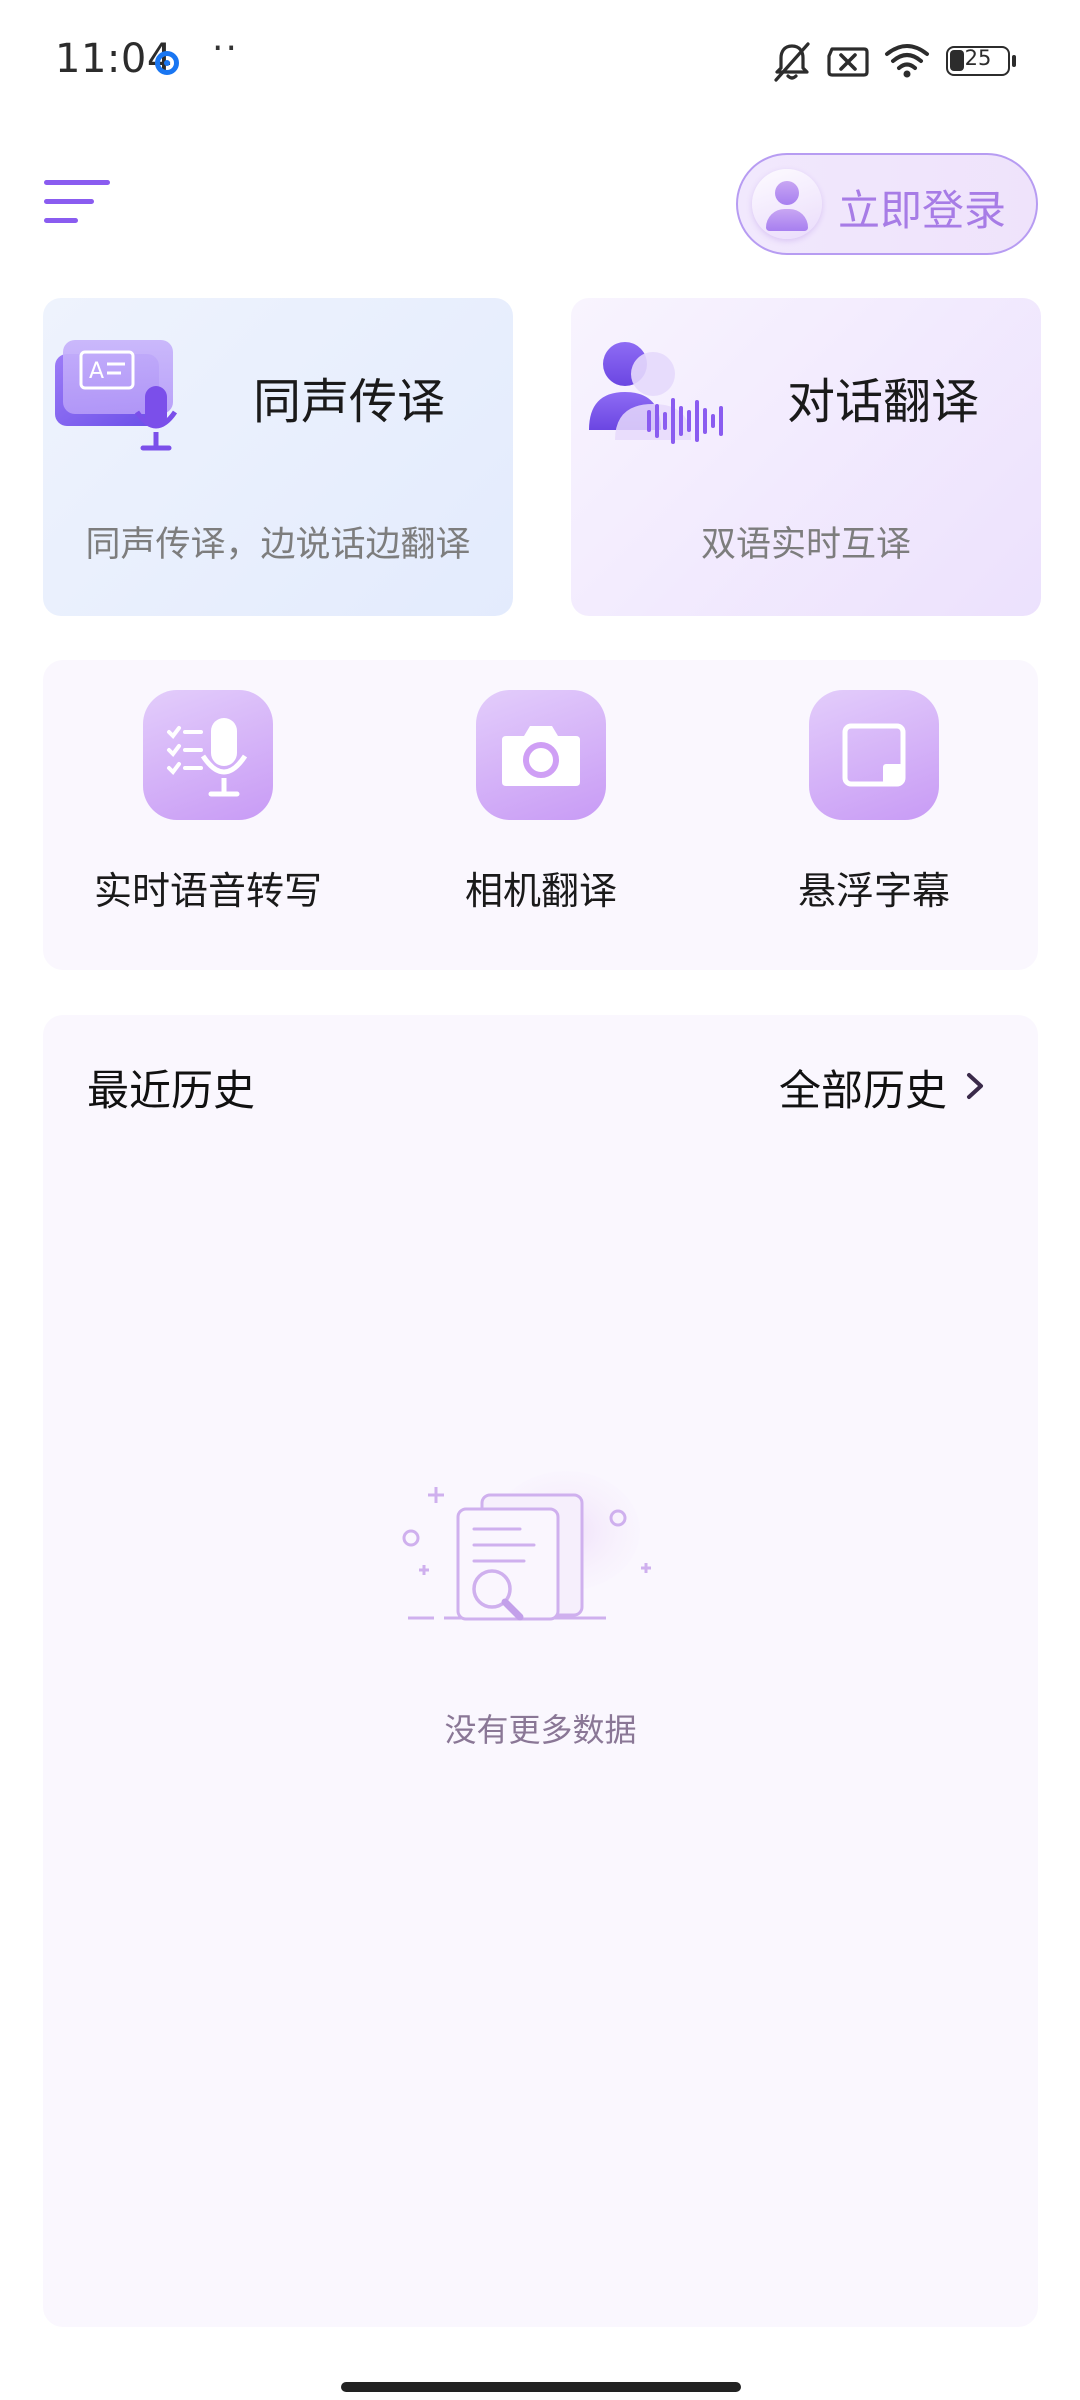 This screenshot has width=1080, height=2400. I want to click on all-history-link: 全部历史, so click(894, 1085).